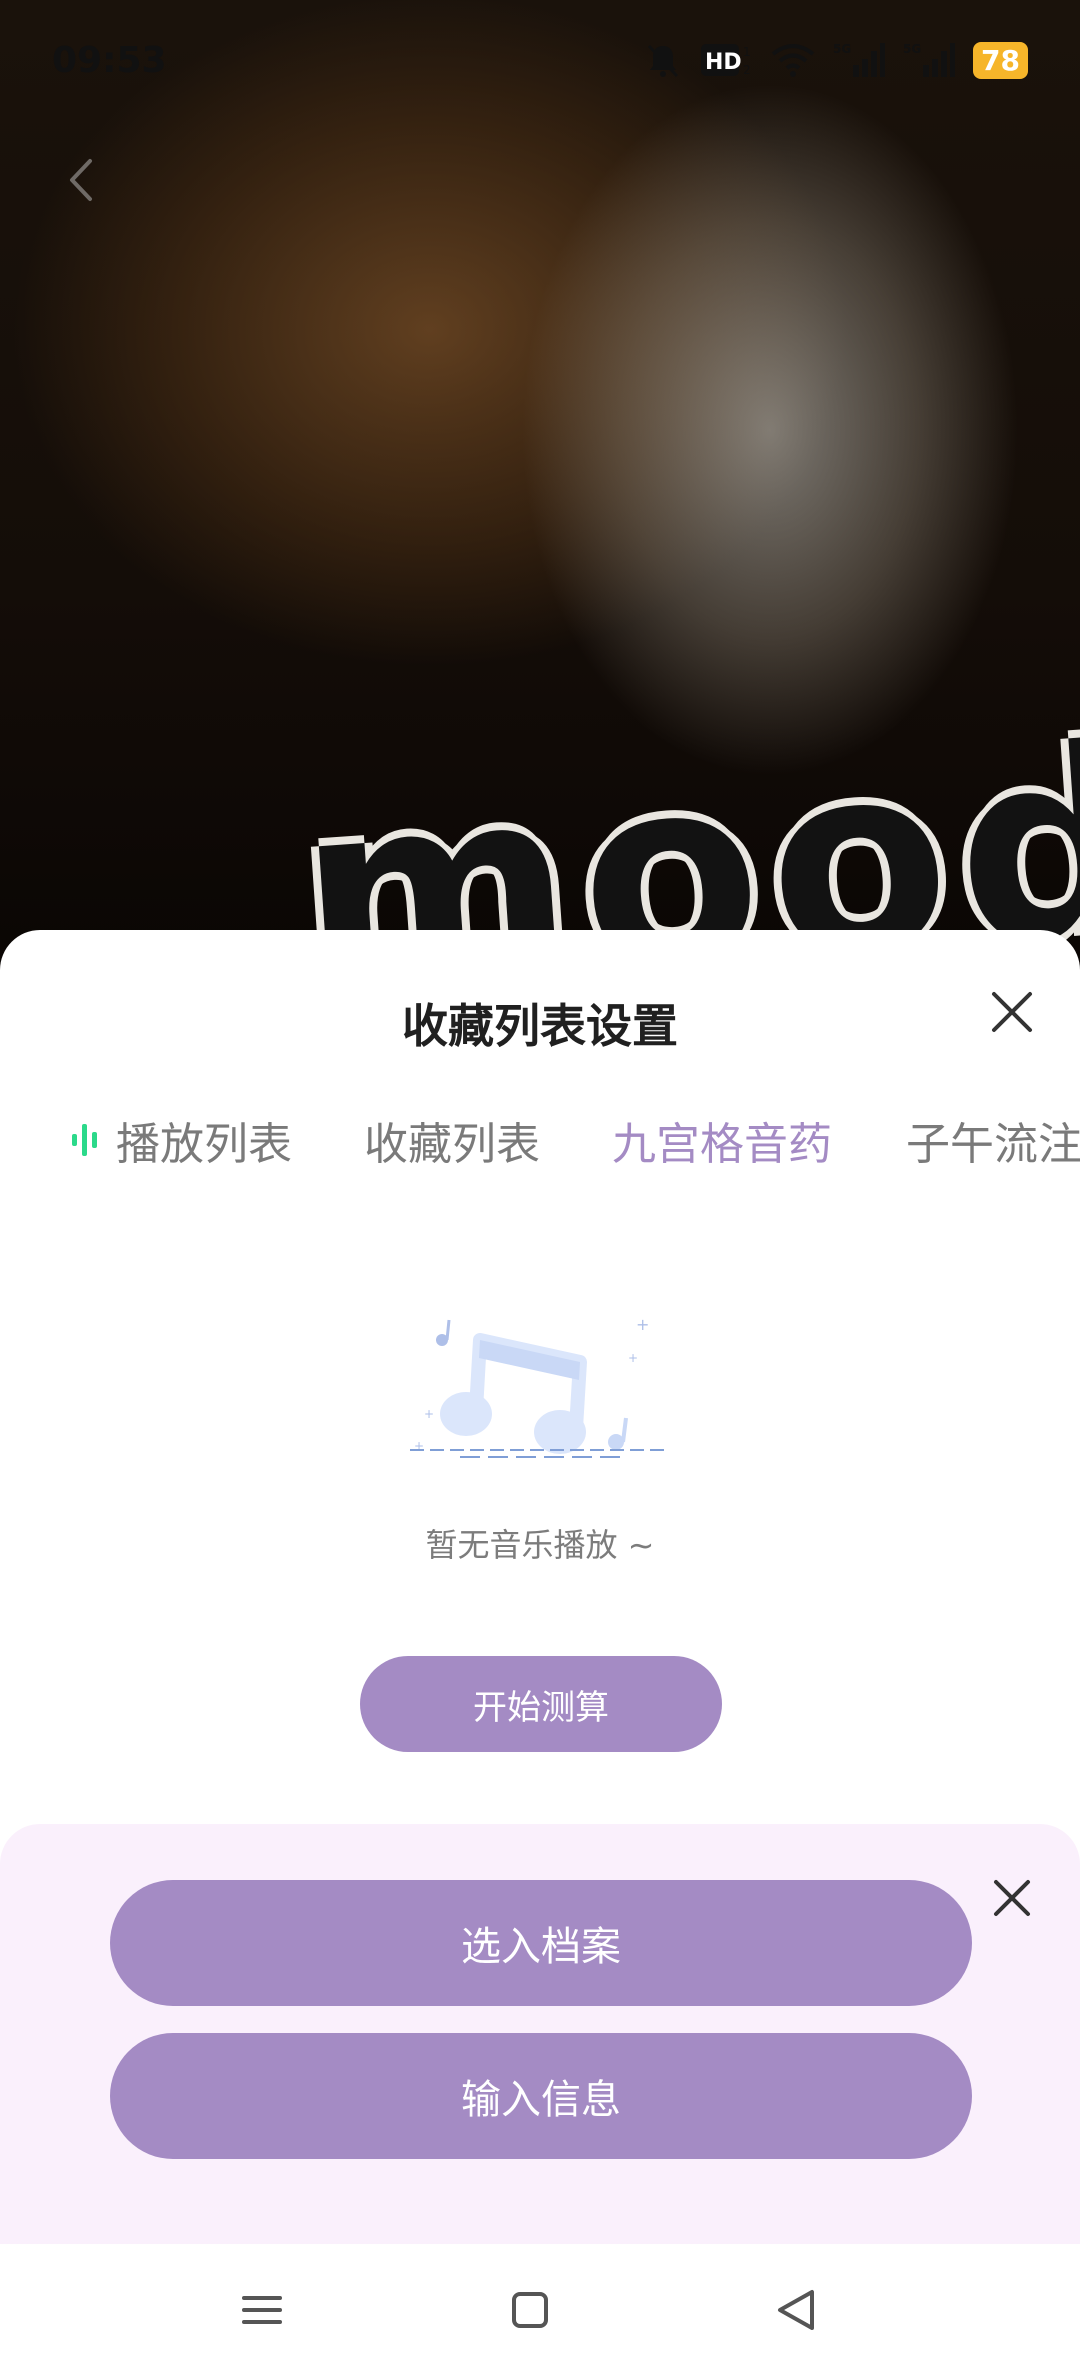 The image size is (1080, 2376). Describe the element at coordinates (540, 1026) in the screenshot. I see `sheet-title: 收藏列表设置` at that location.